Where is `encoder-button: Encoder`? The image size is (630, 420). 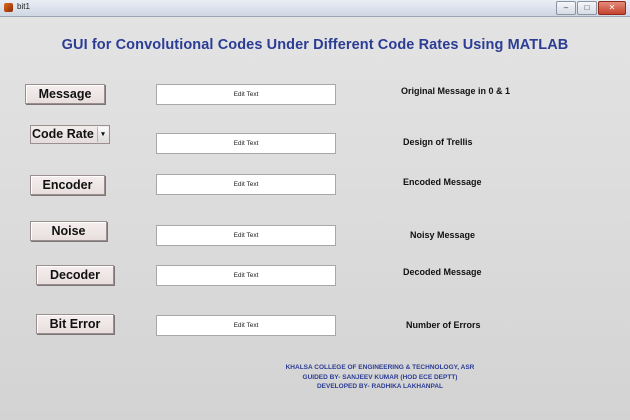 encoder-button: Encoder is located at coordinates (67, 185).